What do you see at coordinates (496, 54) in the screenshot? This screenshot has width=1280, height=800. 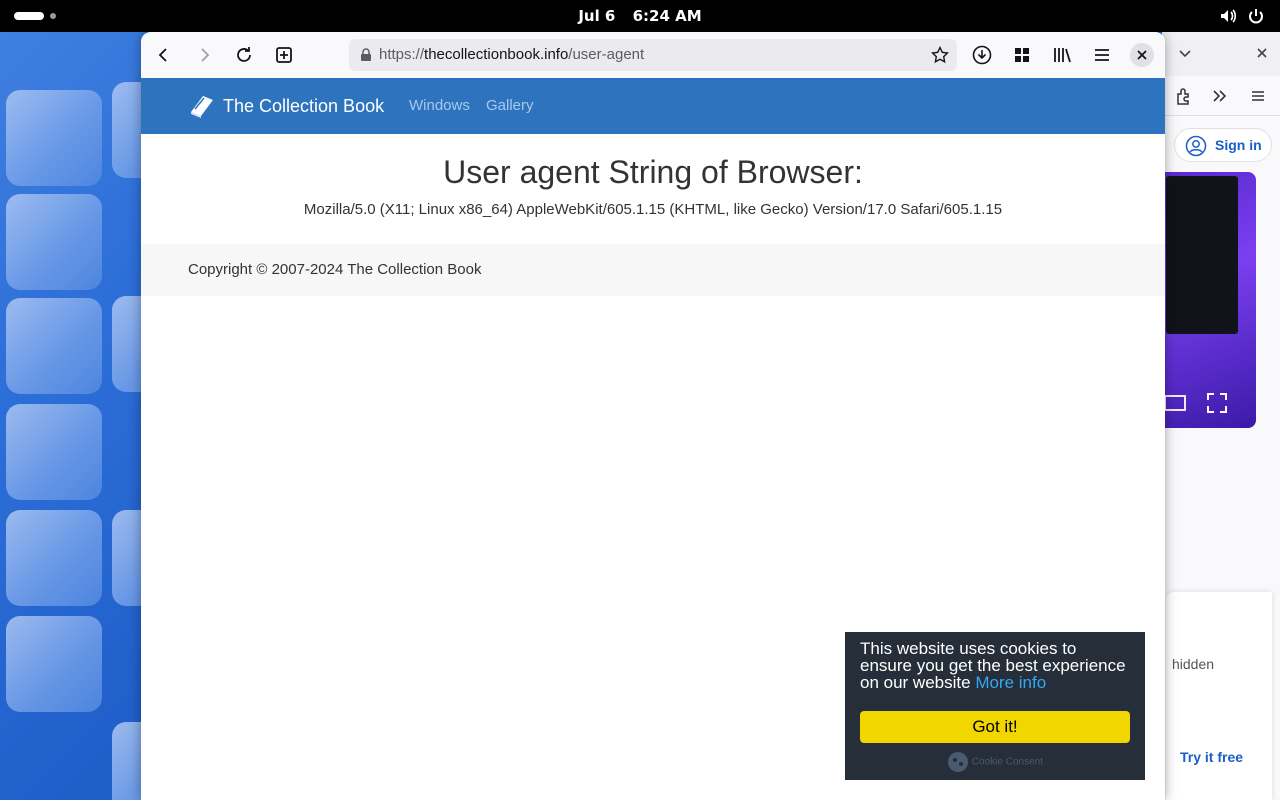 I see `url-host: thecollectionbook.info` at bounding box center [496, 54].